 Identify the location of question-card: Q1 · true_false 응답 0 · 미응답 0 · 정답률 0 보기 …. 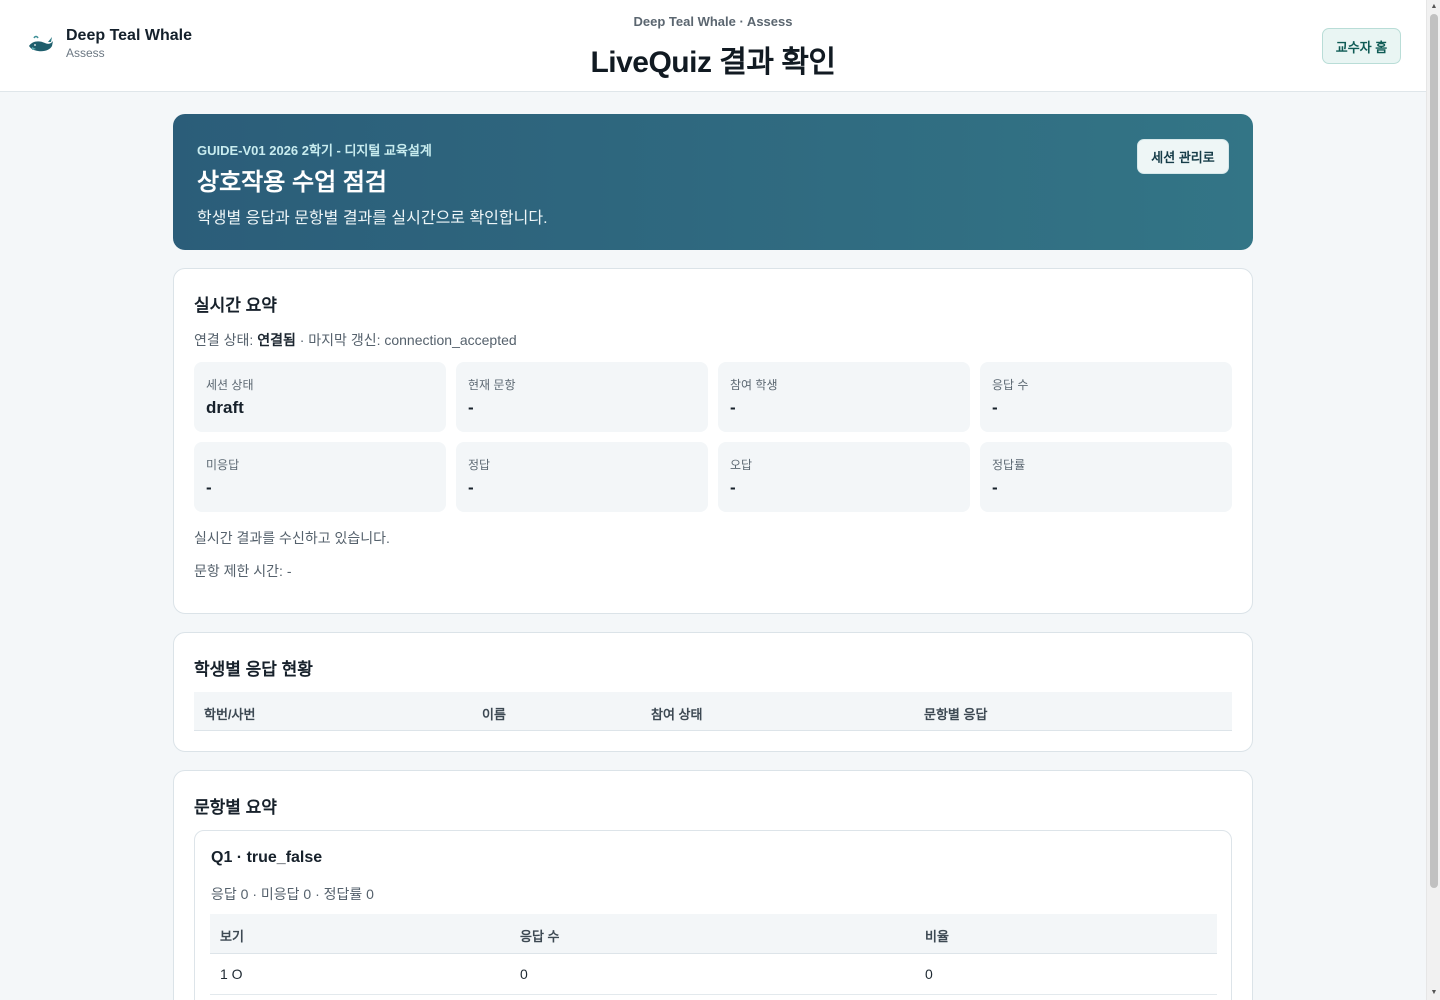
(713, 915).